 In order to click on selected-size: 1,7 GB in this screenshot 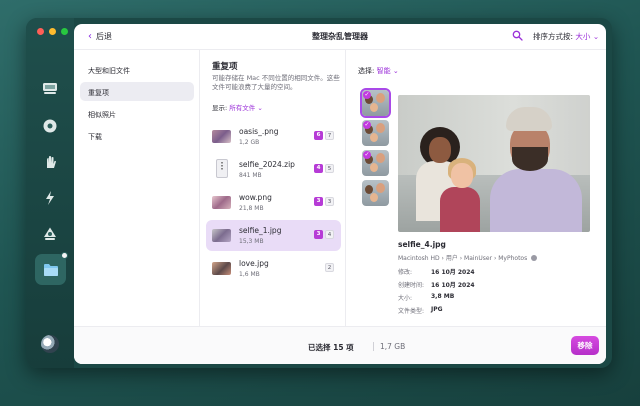, I will do `click(393, 346)`.